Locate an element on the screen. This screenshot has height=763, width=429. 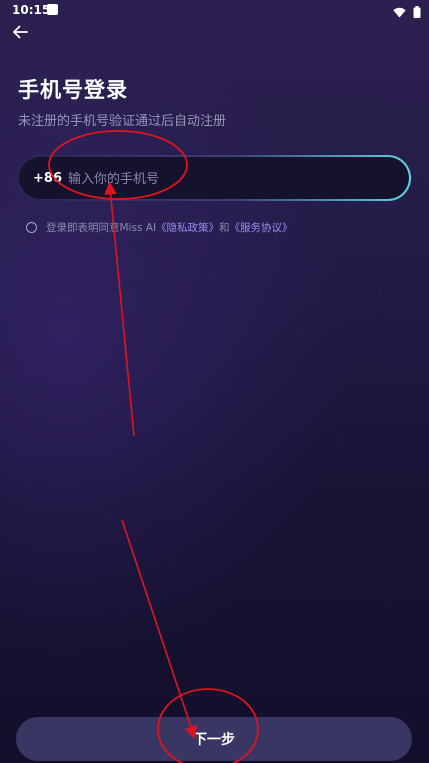
phone-input is located at coordinates (233, 179).